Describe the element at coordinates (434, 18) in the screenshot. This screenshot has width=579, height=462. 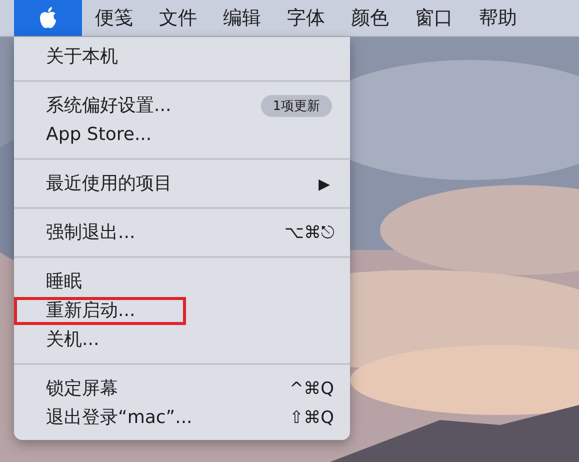
I see `menu-bar-item: 窗口` at that location.